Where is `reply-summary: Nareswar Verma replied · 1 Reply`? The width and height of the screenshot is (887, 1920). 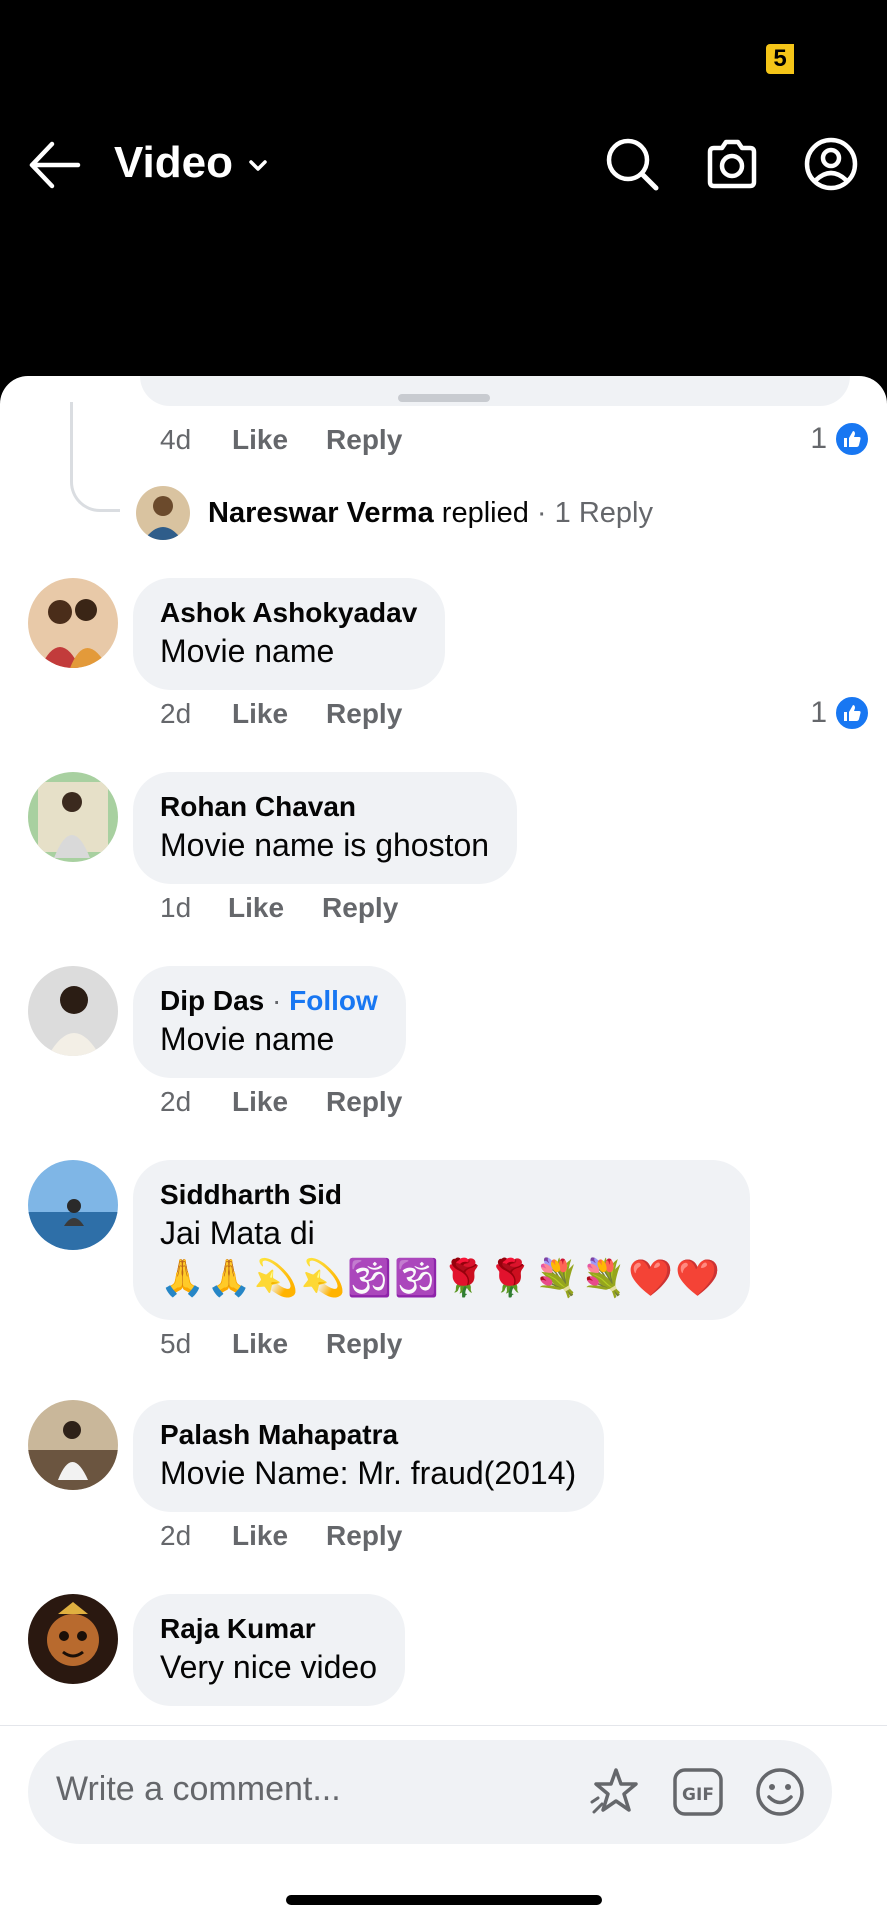 reply-summary: Nareswar Verma replied · 1 Reply is located at coordinates (430, 513).